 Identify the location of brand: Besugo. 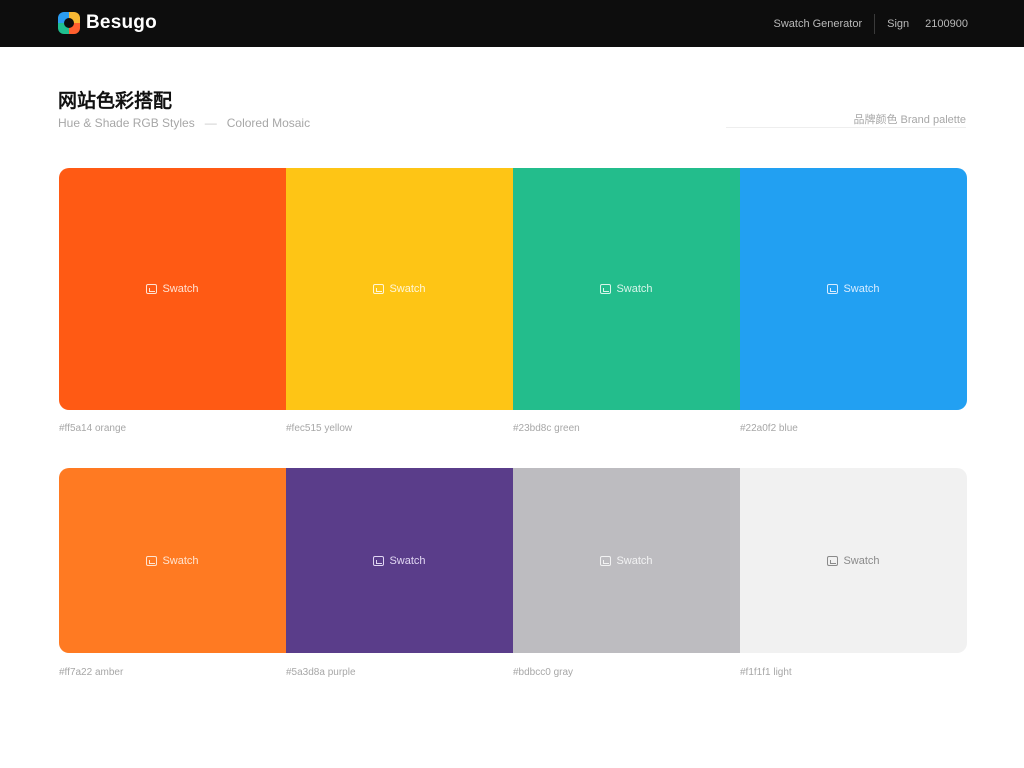
(107, 23).